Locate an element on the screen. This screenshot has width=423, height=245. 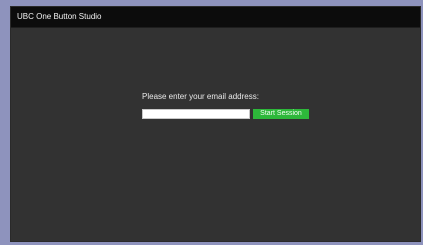
window-title: UBC One Button Studio is located at coordinates (59, 16).